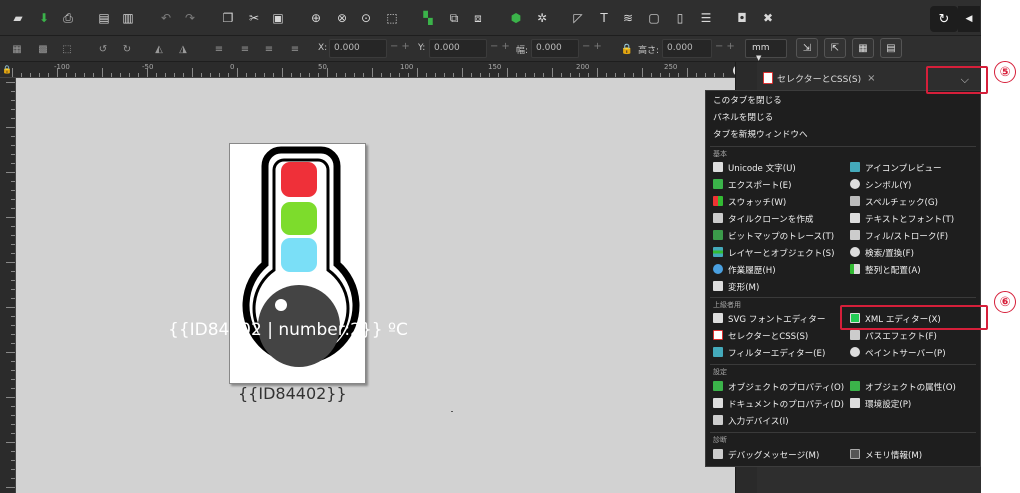 This screenshot has width=1020, height=493. Describe the element at coordinates (754, 169) in the screenshot. I see `menu-item-unicode: Unicode 文字(U)` at that location.